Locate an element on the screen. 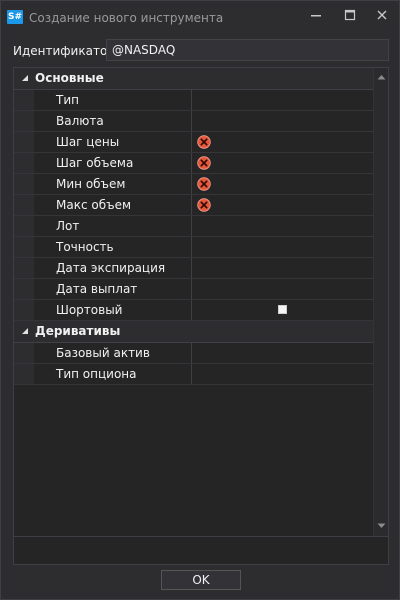  identifier-label: Идентификатор: is located at coordinates (66, 51).